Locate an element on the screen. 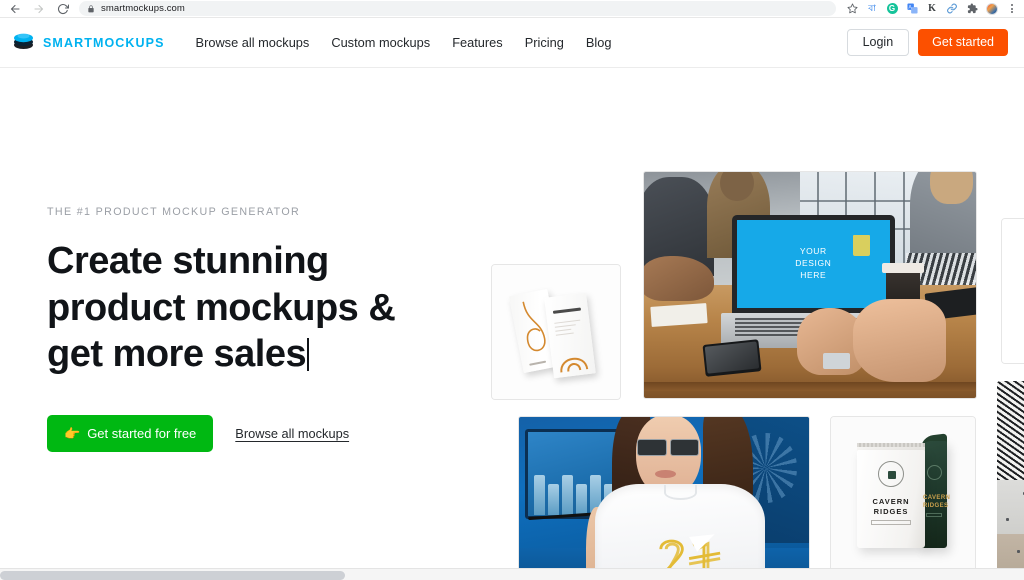 The width and height of the screenshot is (1024, 580). coffee-brand-name: CAVERN RIDGES is located at coordinates (891, 507).